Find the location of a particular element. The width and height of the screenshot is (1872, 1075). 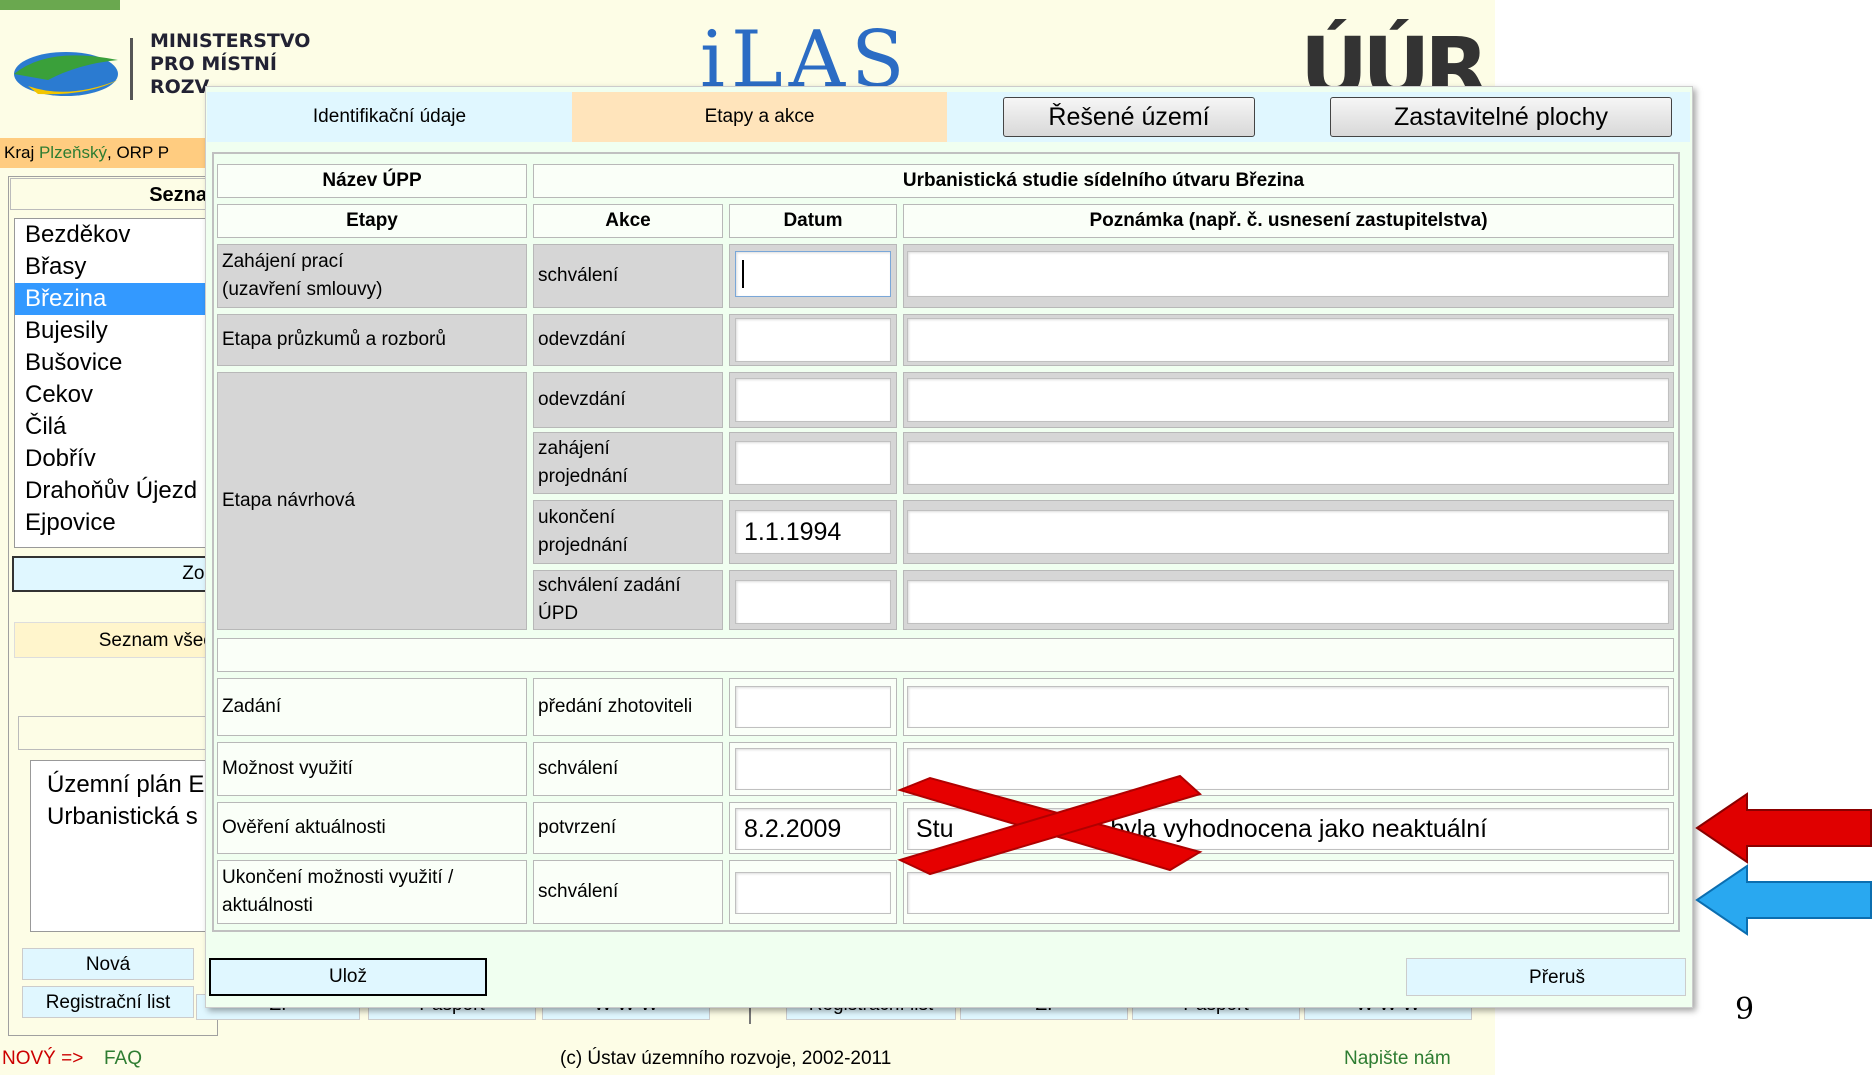

stage-use: Možnost využití is located at coordinates (372, 769).